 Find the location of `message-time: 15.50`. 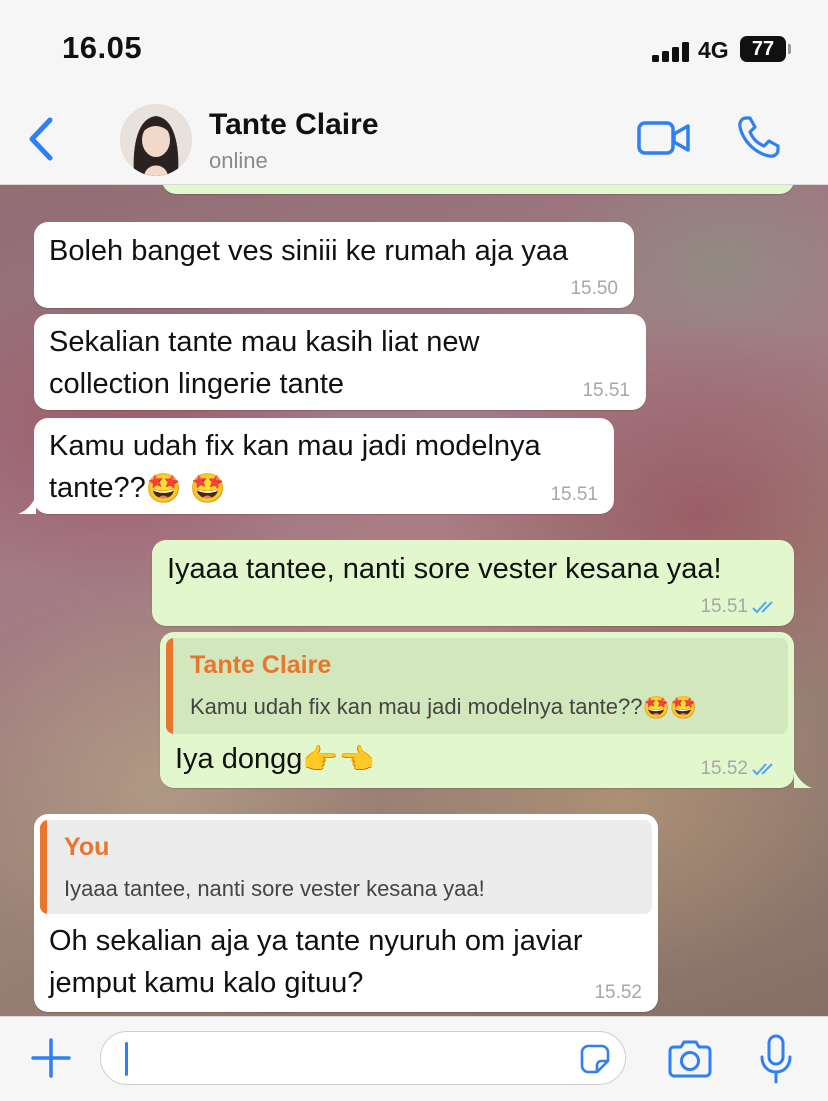

message-time: 15.50 is located at coordinates (594, 288).